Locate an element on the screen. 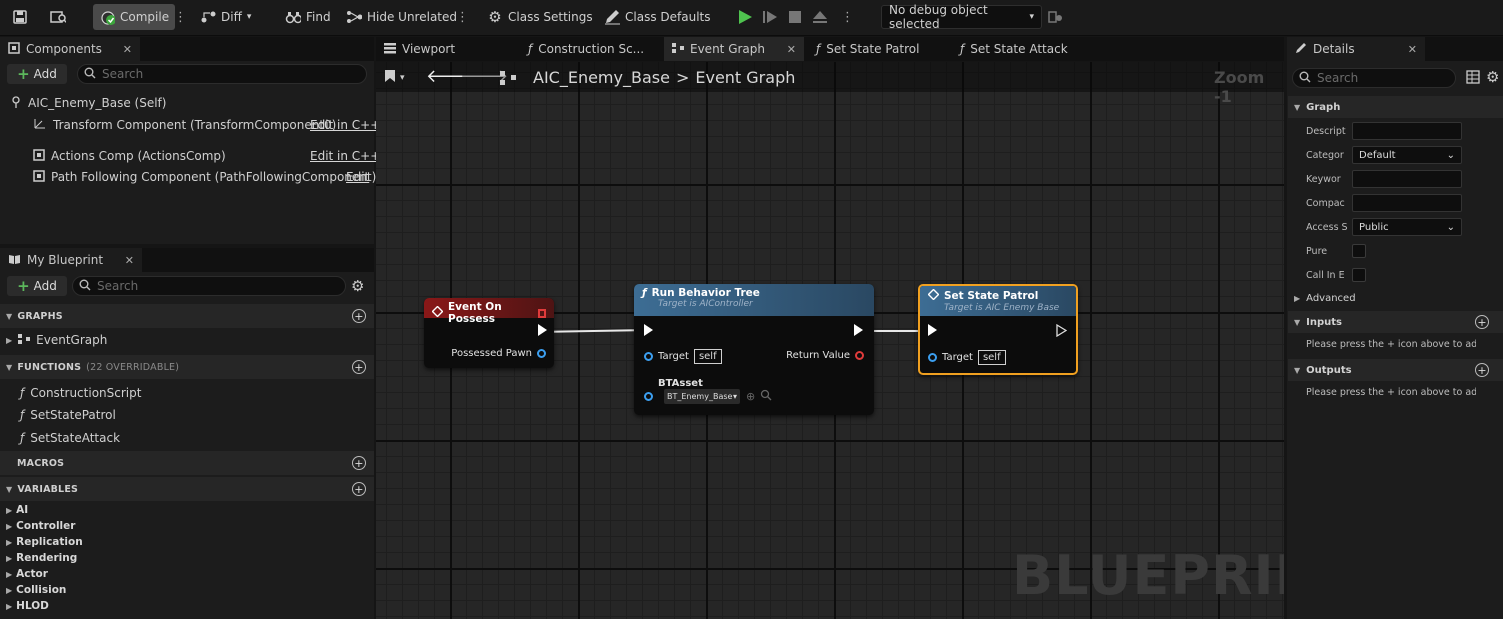 This screenshot has width=1503, height=619. category-dropdown: Default ⌄ is located at coordinates (1407, 155).